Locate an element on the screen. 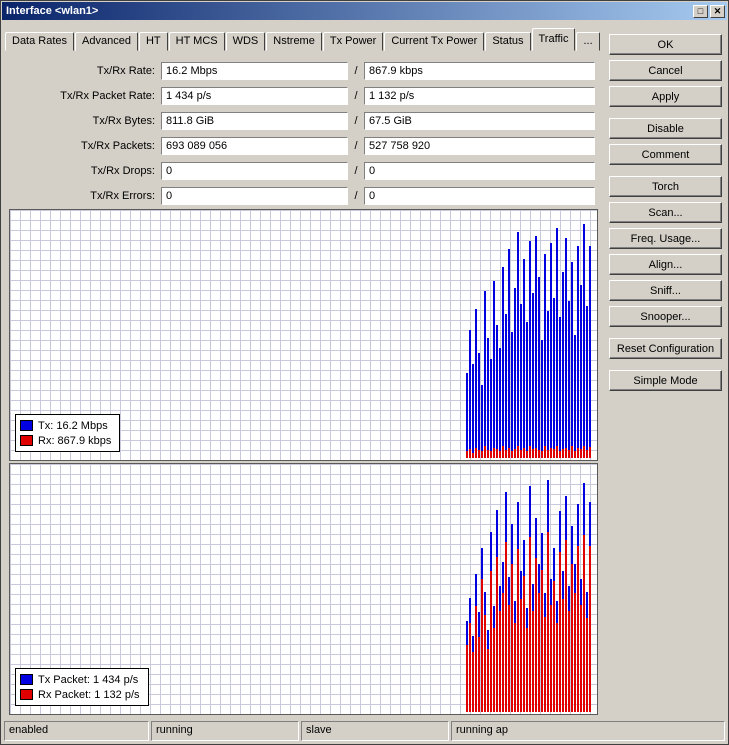  tab-current-tx-power: Current Tx Power is located at coordinates (434, 41).